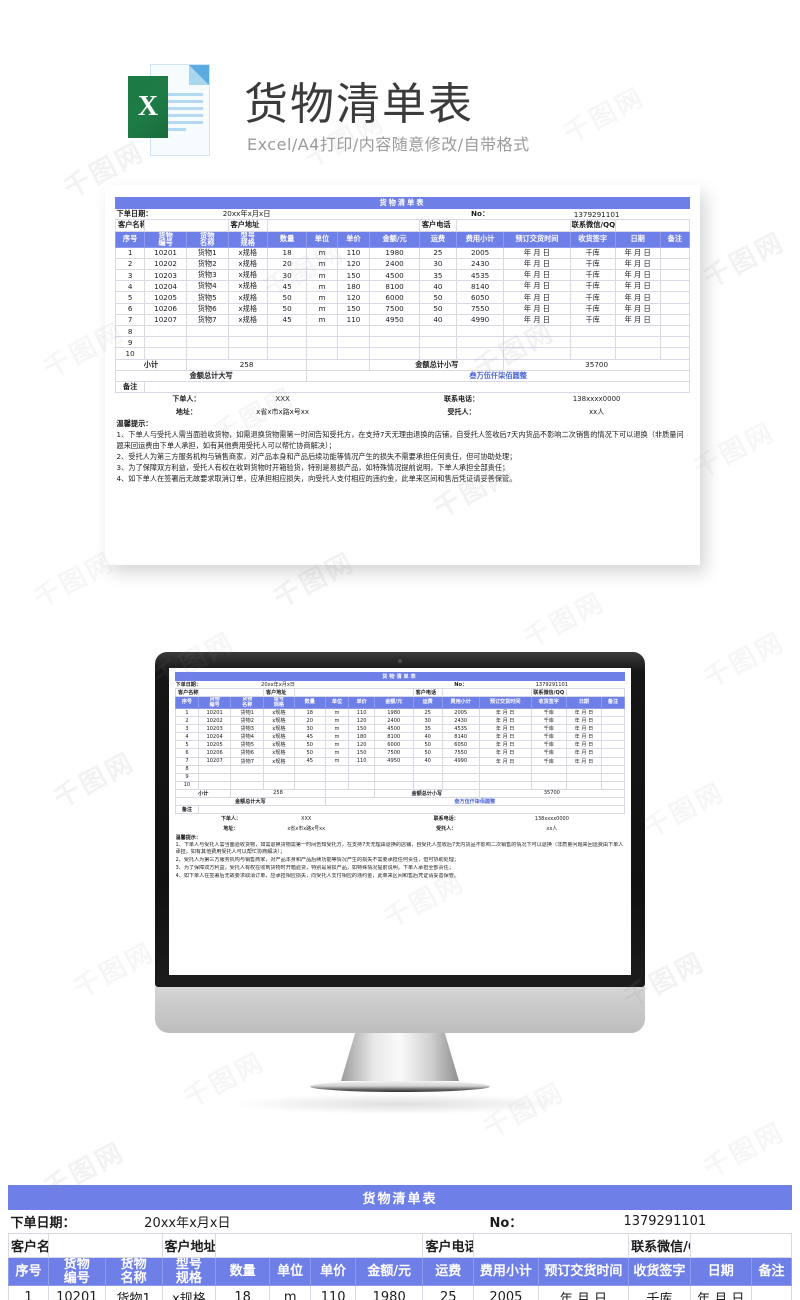 The height and width of the screenshot is (1300, 800). Describe the element at coordinates (214, 753) in the screenshot. I see `cell-code: 10206` at that location.